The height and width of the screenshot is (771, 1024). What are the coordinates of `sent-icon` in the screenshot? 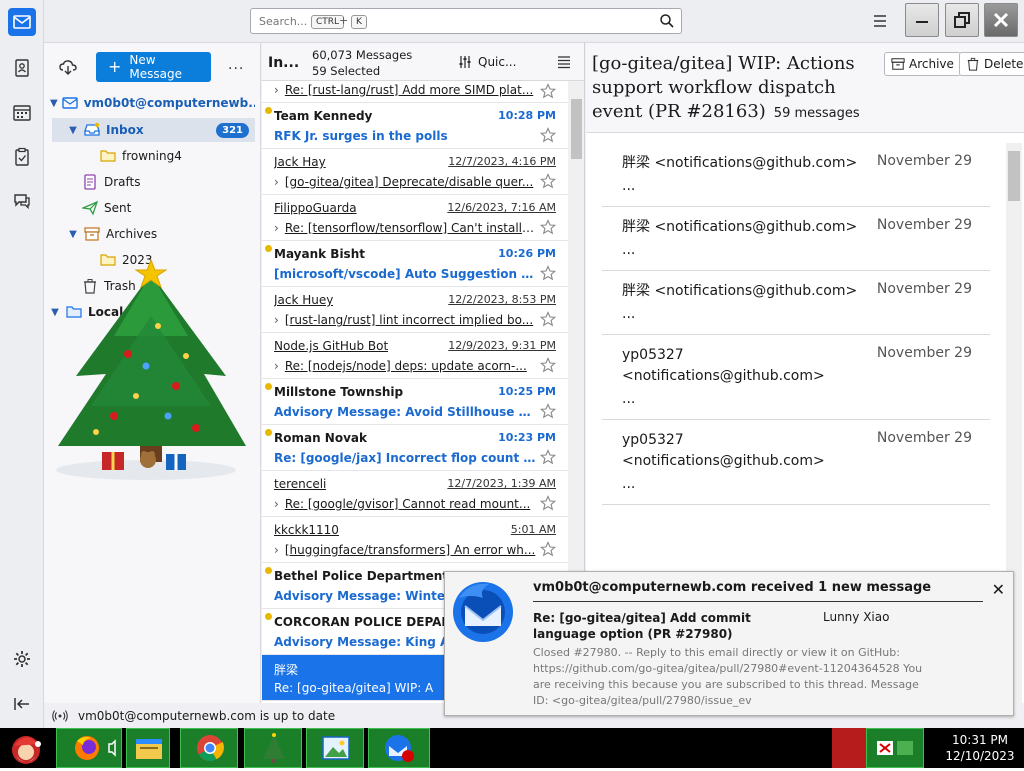 It's located at (90, 208).